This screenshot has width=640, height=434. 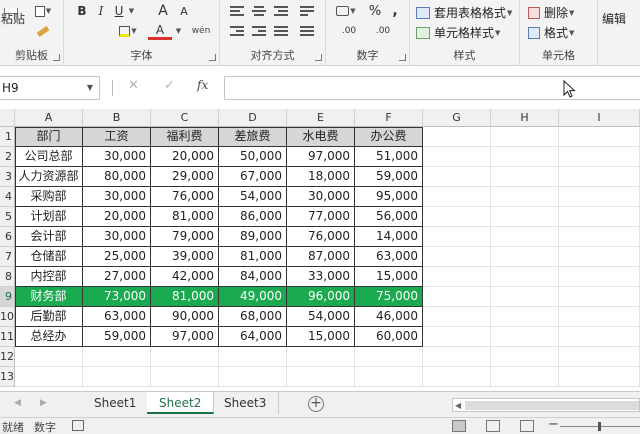 What do you see at coordinates (320, 217) in the screenshot?
I see `table-cell: 77,000` at bounding box center [320, 217].